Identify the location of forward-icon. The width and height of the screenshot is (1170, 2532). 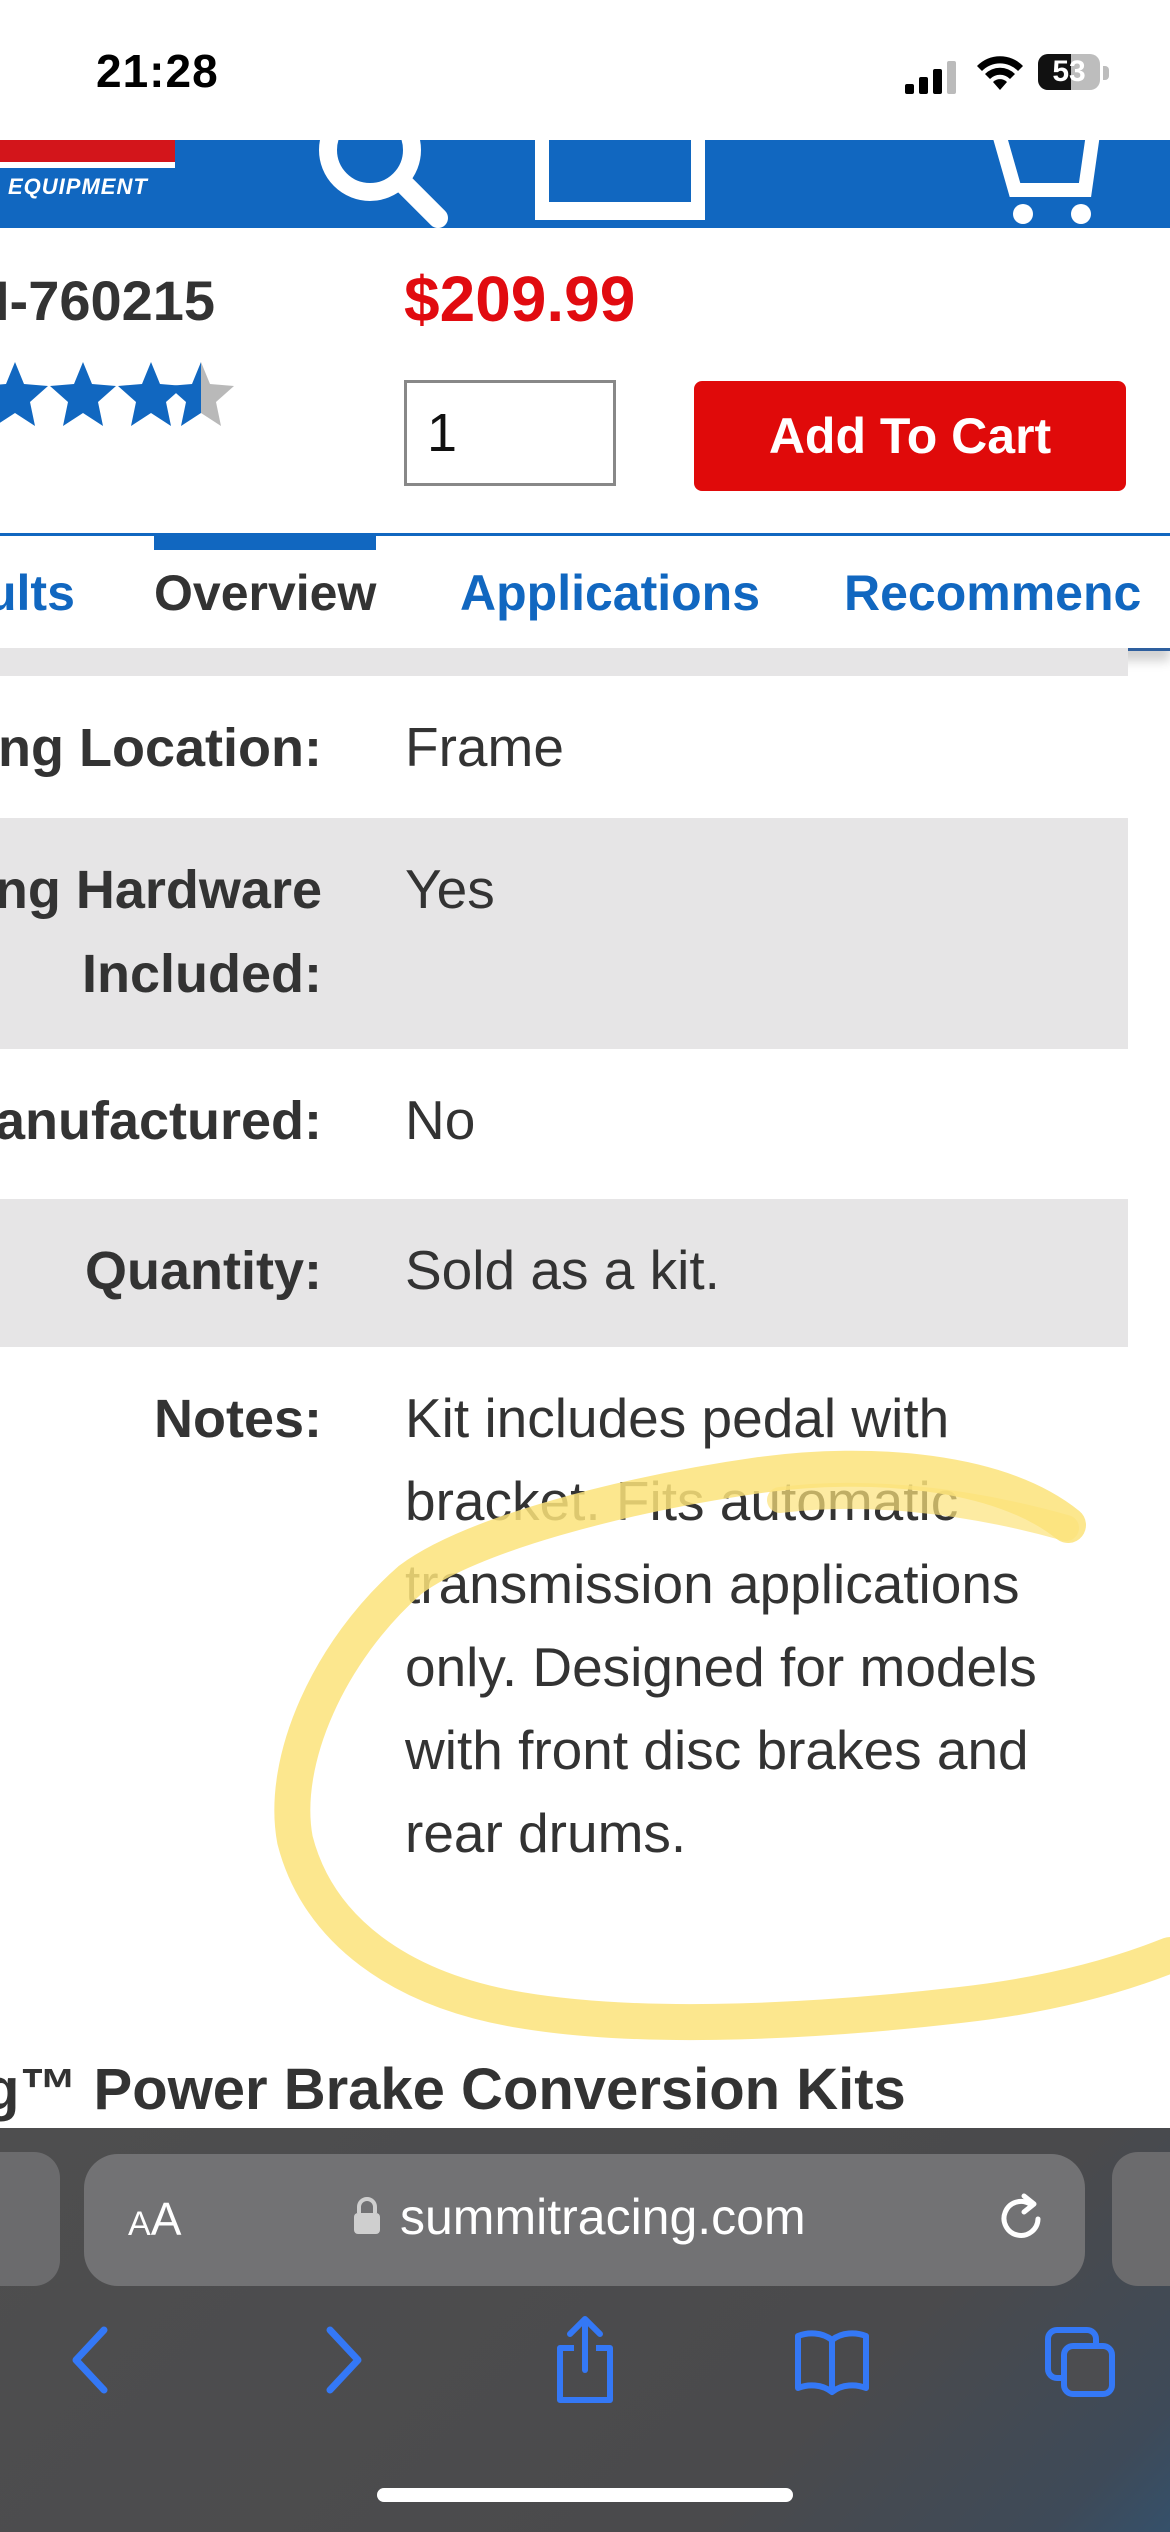
(343, 2360).